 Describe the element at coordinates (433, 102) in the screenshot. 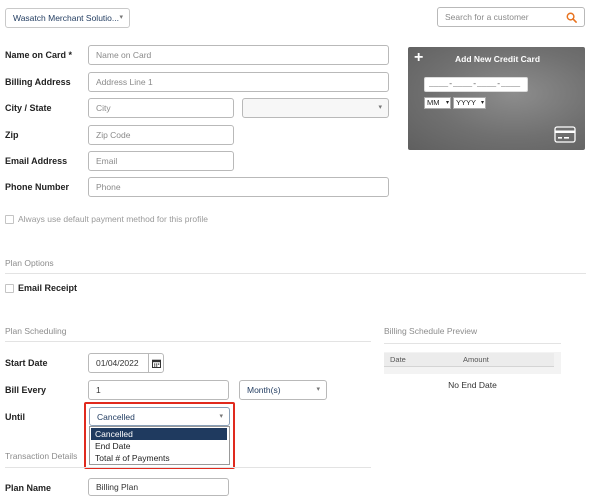

I see `expiry-month-value: MM` at that location.